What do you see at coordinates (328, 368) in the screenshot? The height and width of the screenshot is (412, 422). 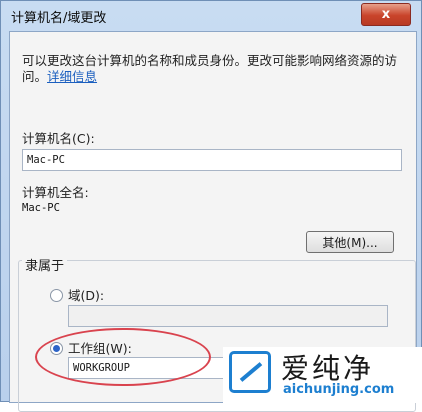 I see `watermark-brand: 爱纯净` at bounding box center [328, 368].